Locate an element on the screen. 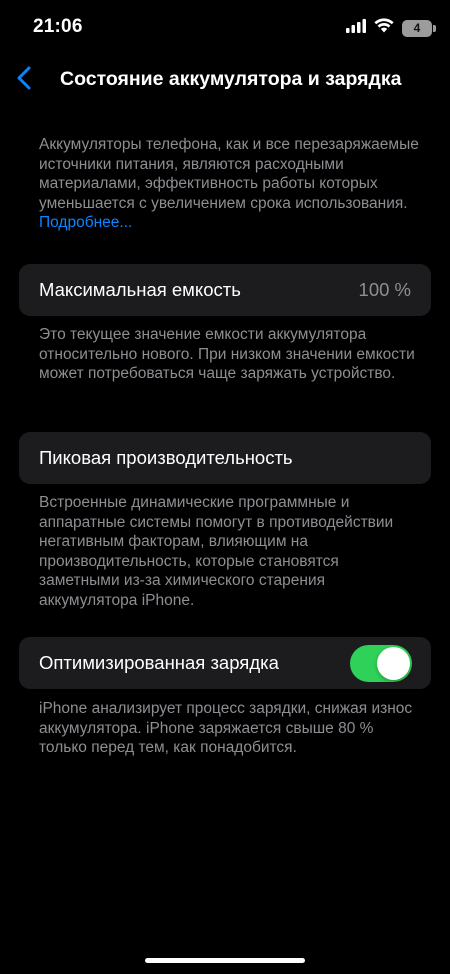  wifi-icon is located at coordinates (384, 28).